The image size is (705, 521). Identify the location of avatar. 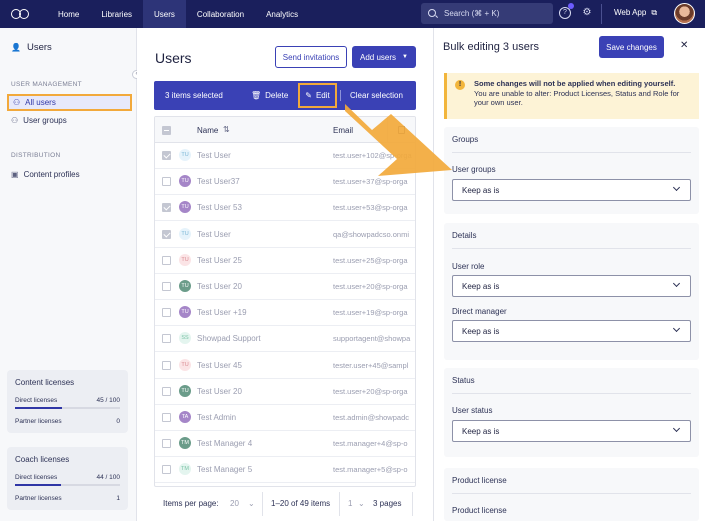
(684, 13).